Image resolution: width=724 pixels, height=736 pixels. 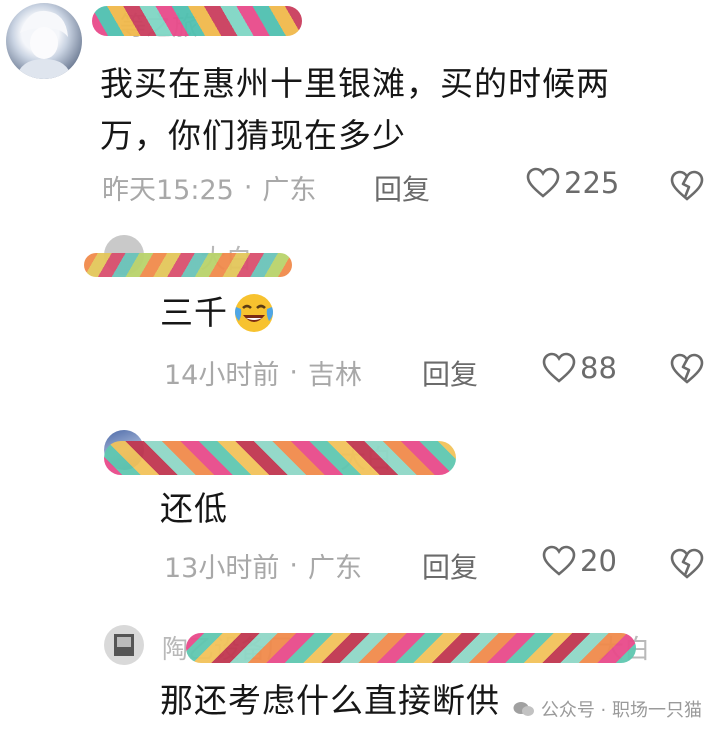 What do you see at coordinates (254, 313) in the screenshot?
I see `laughing-crying-emoji` at bounding box center [254, 313].